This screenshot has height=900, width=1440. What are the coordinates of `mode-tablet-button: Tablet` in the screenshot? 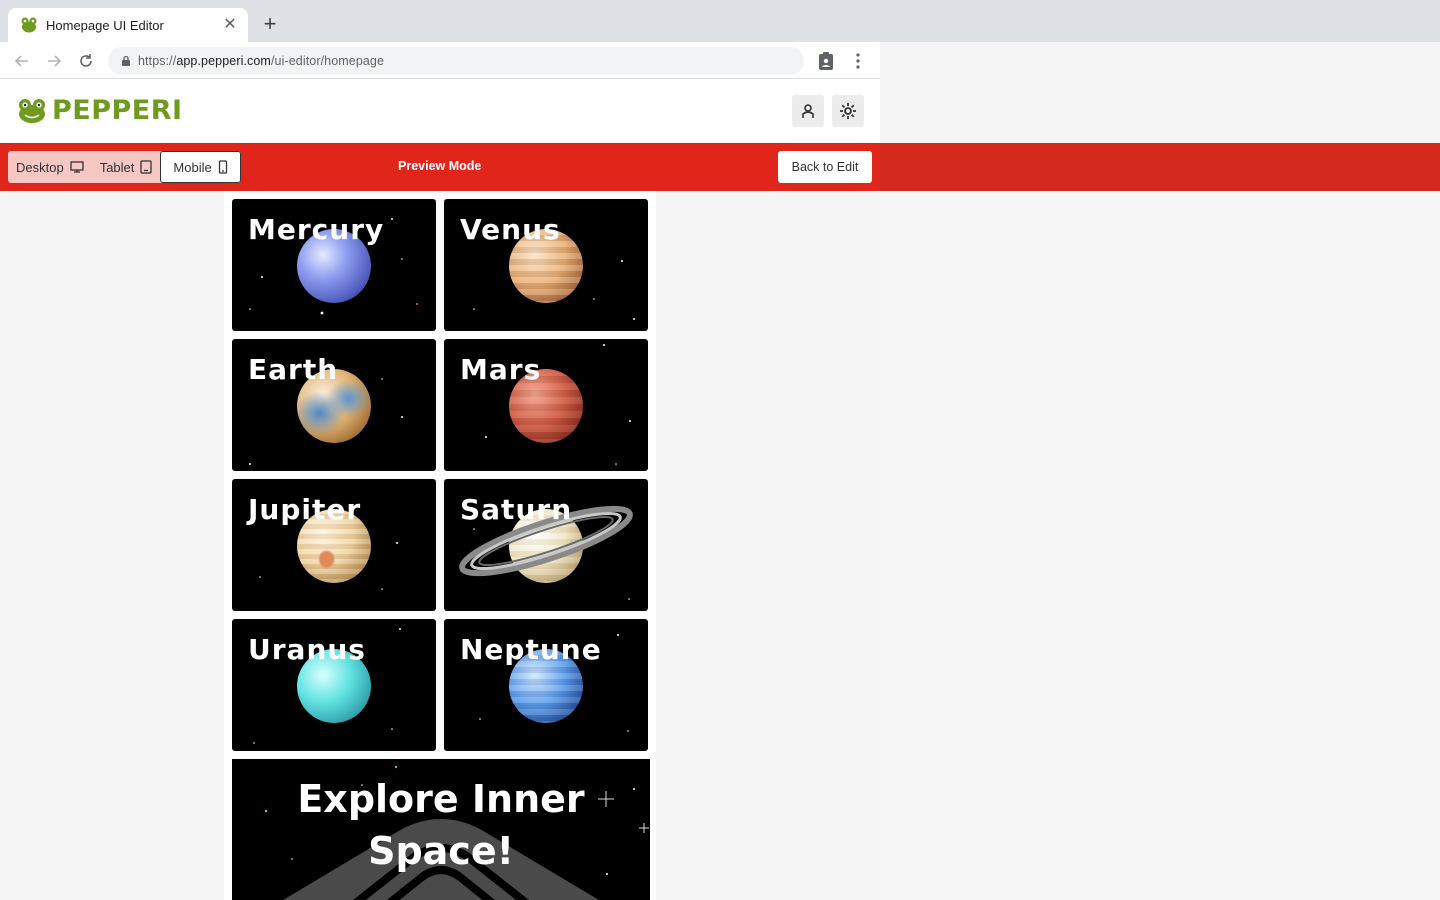 It's located at (126, 167).